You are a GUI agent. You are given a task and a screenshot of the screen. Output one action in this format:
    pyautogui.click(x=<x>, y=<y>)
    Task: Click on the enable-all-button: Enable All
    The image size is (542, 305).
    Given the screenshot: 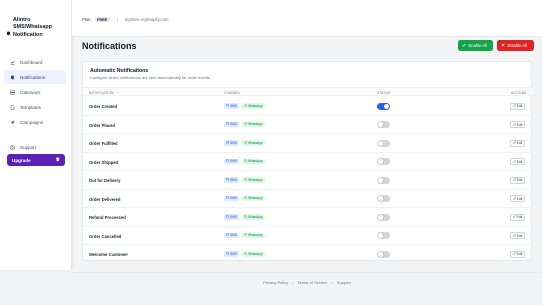 What is the action you would take?
    pyautogui.click(x=475, y=45)
    